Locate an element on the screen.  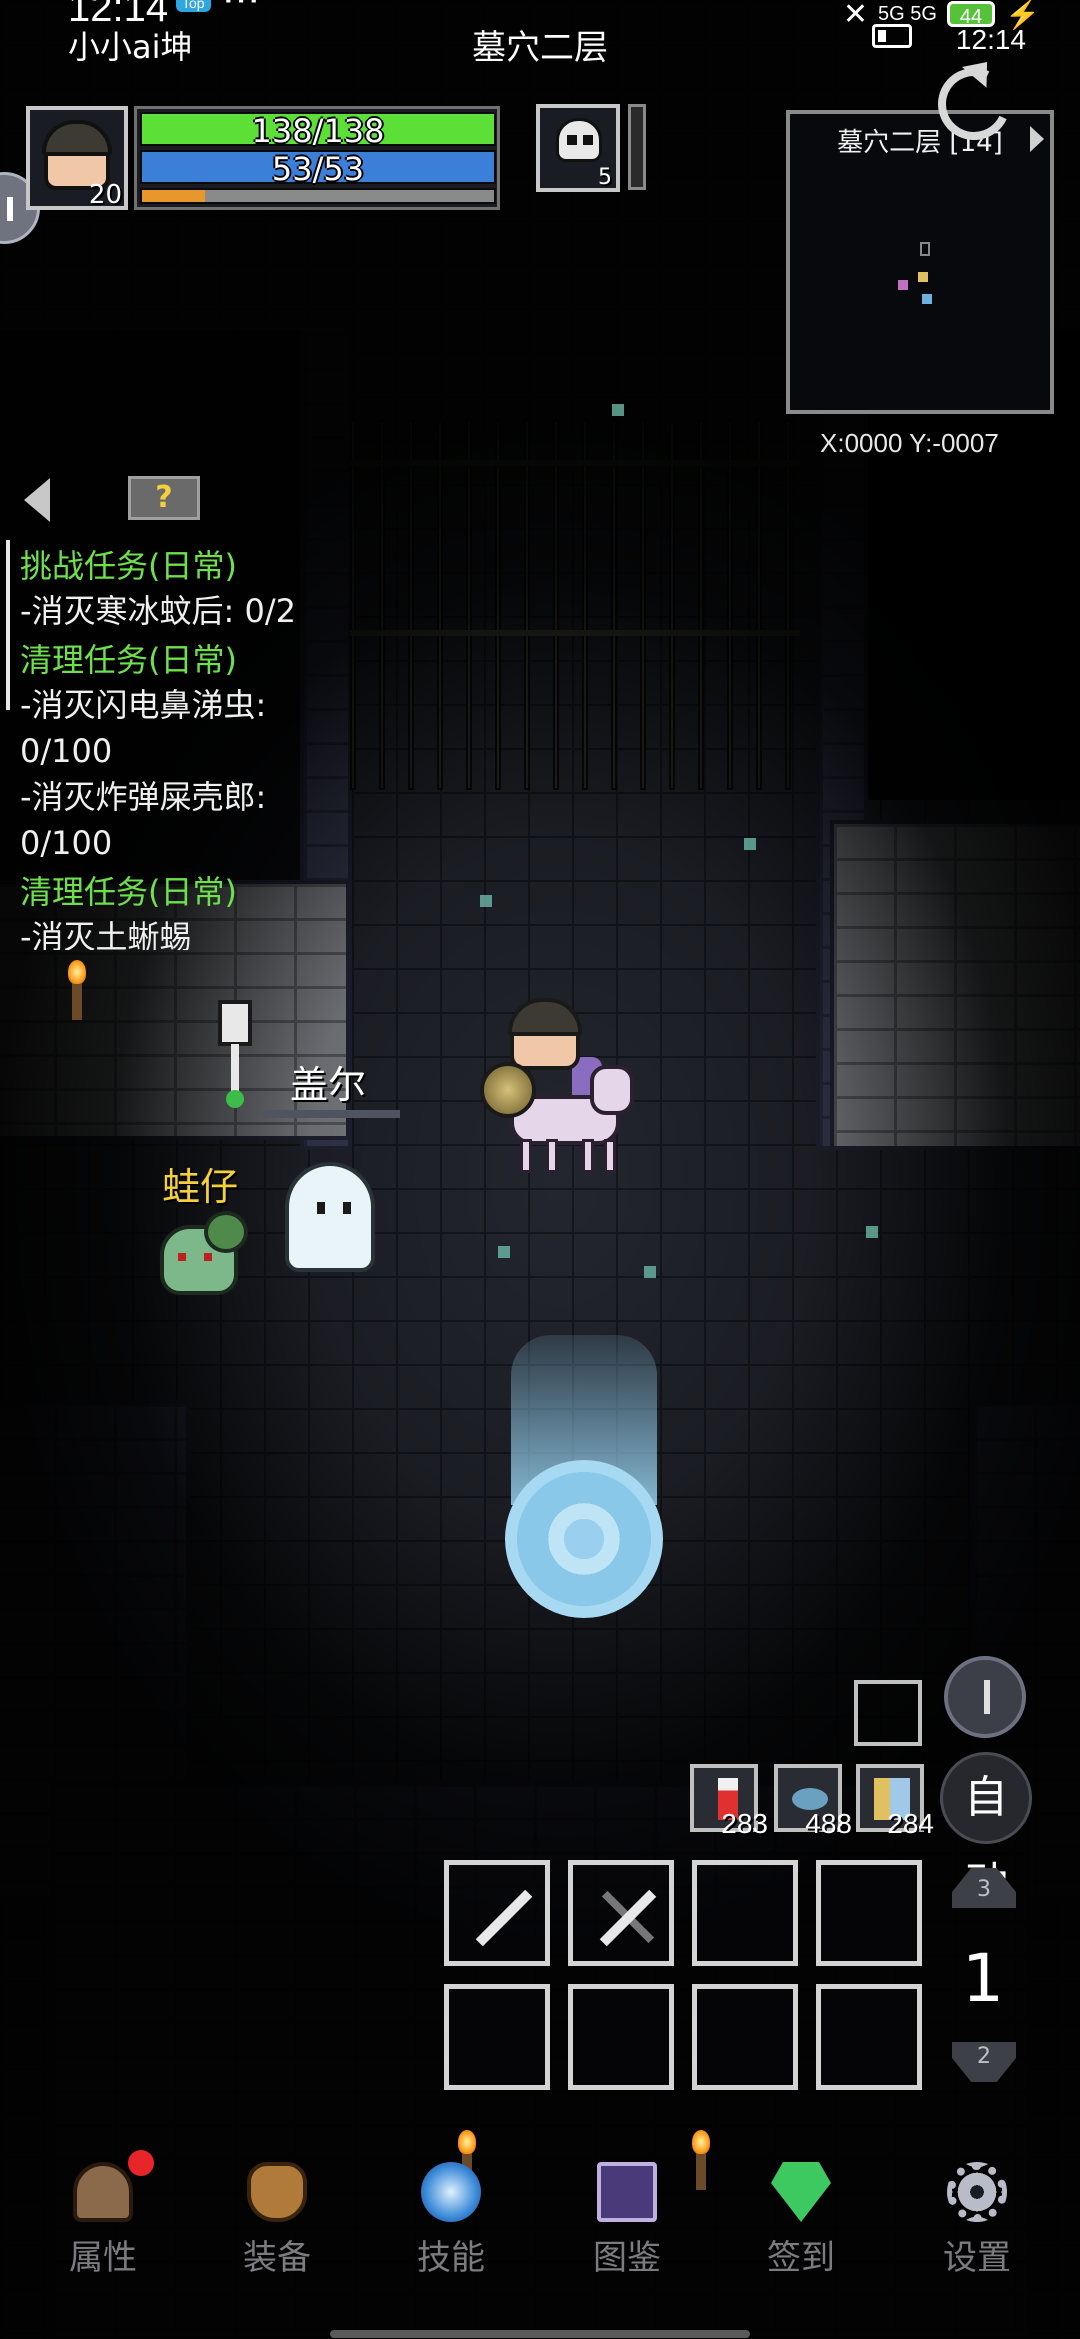
player-level: 20 is located at coordinates (105, 195).